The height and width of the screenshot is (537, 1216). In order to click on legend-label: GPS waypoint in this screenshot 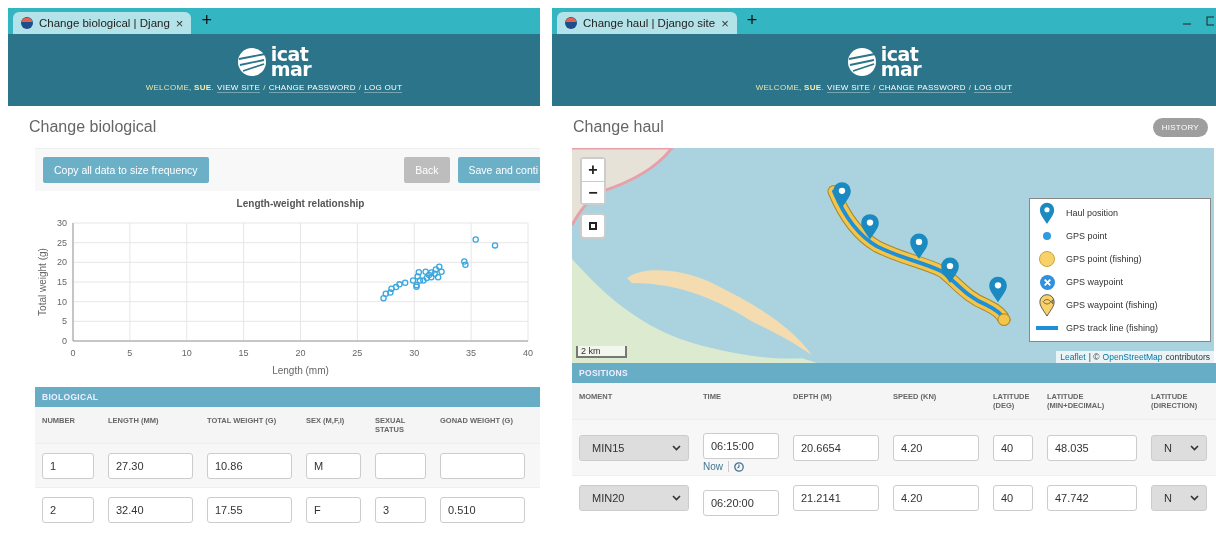, I will do `click(1095, 282)`.